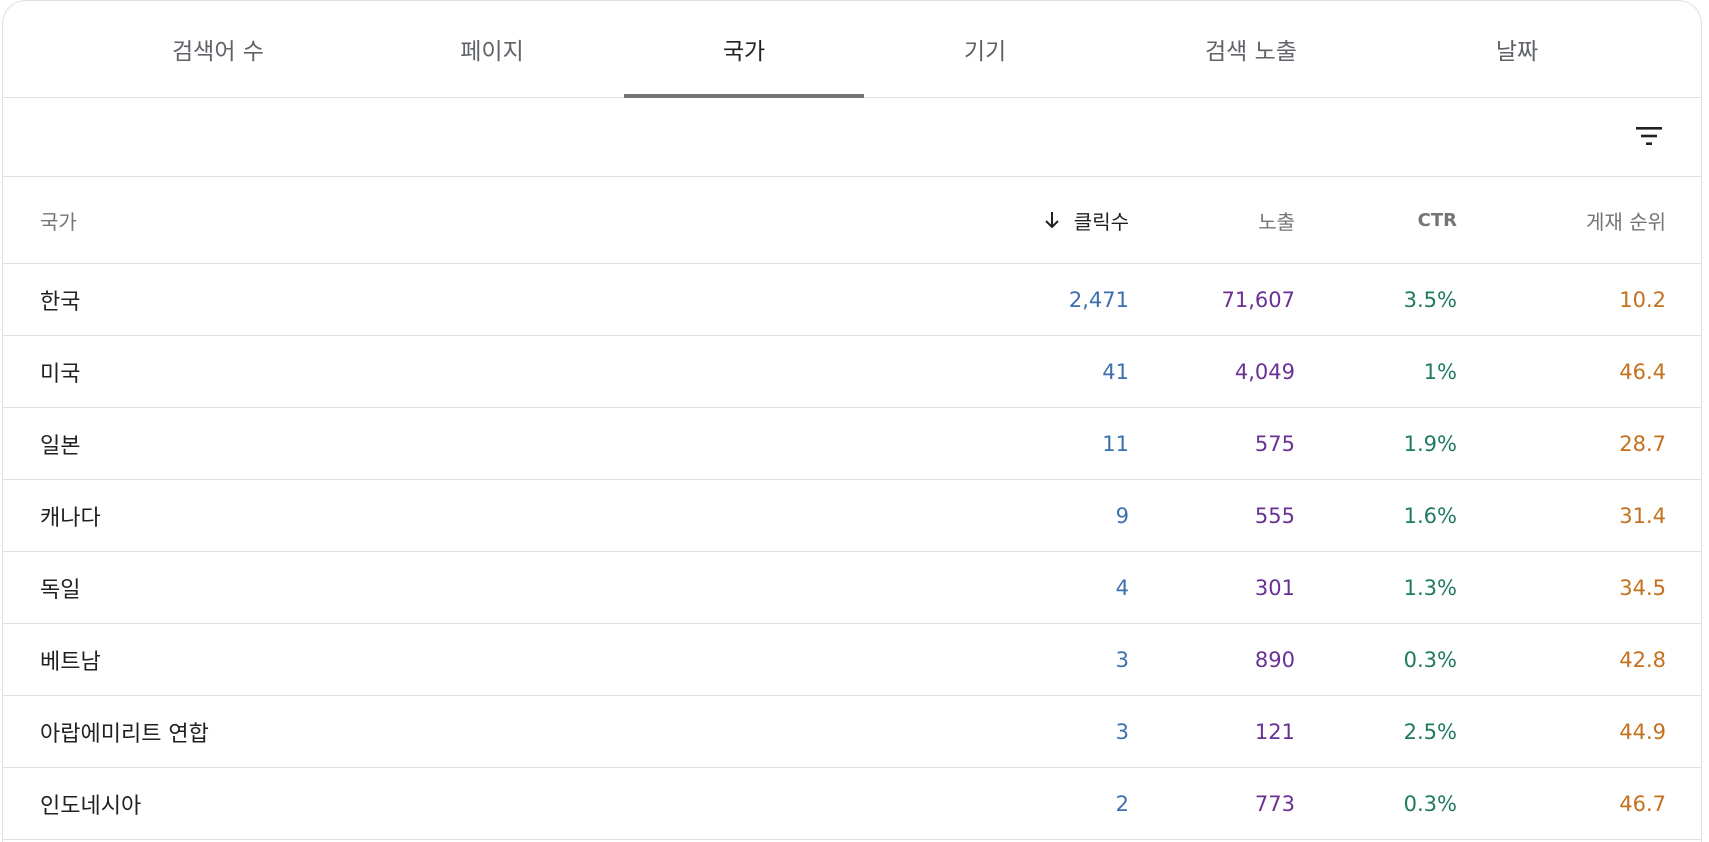 This screenshot has width=1709, height=842. What do you see at coordinates (852, 804) in the screenshot?
I see `table-row: 인도네시아 2 773 0.3% 46.7` at bounding box center [852, 804].